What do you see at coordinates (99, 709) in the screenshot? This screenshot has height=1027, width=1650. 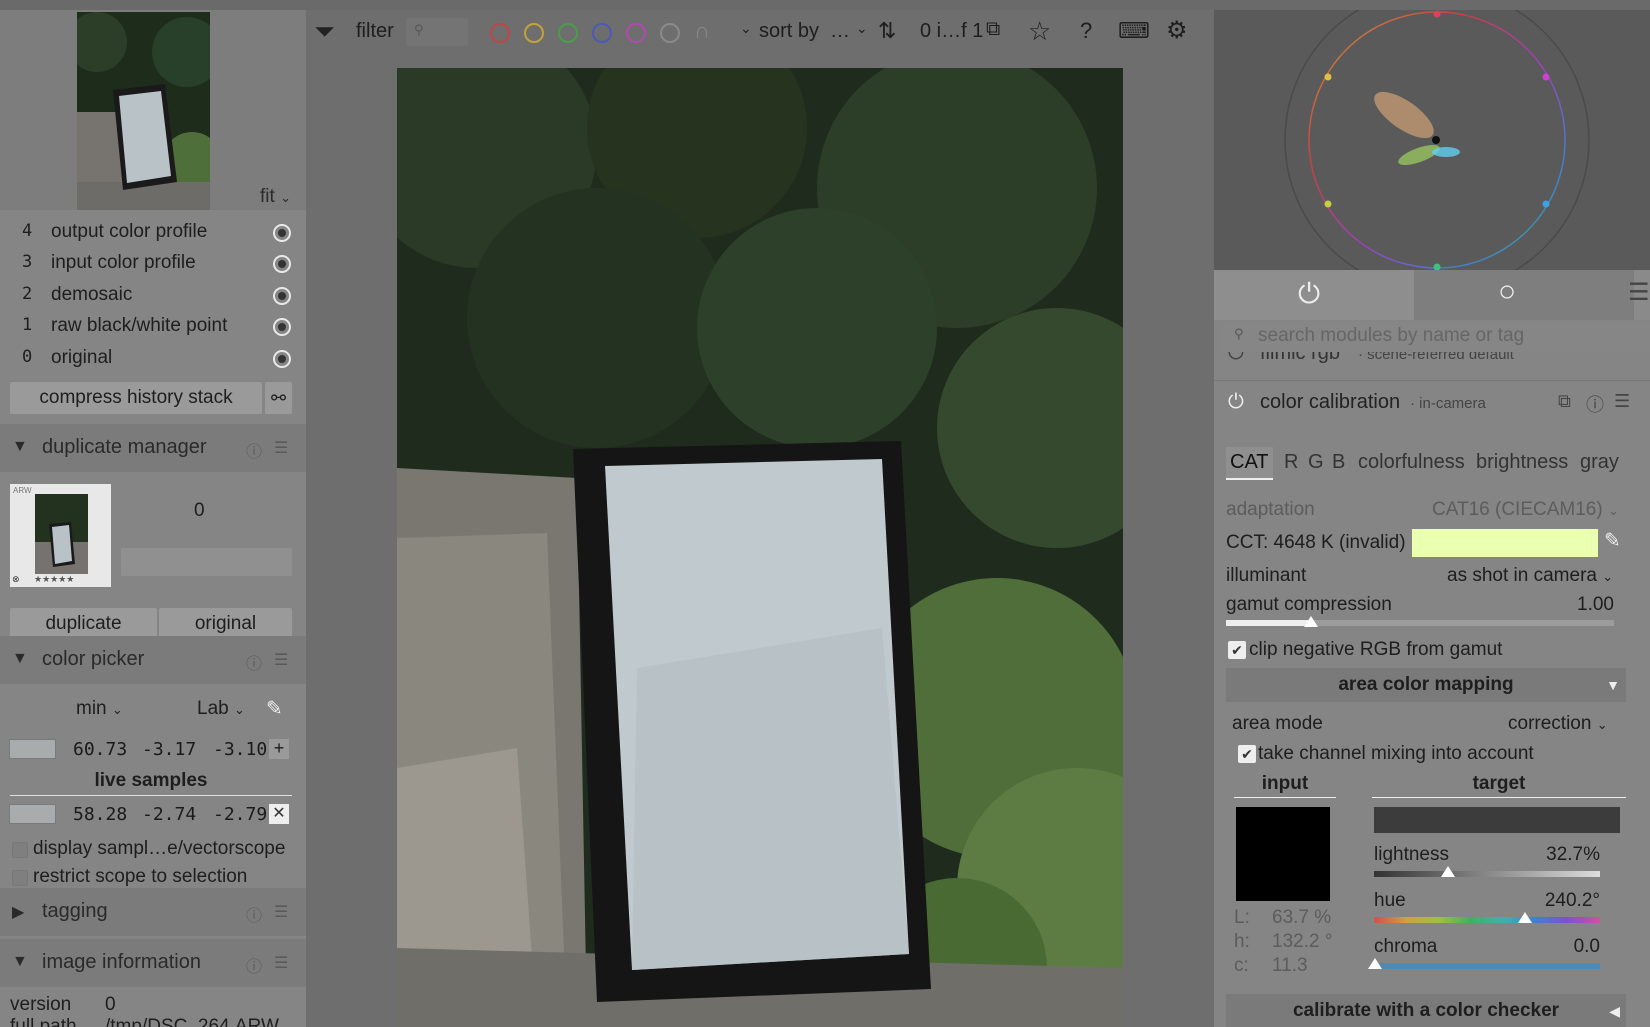 I see `picker-mode-dropdown: min ⌄` at bounding box center [99, 709].